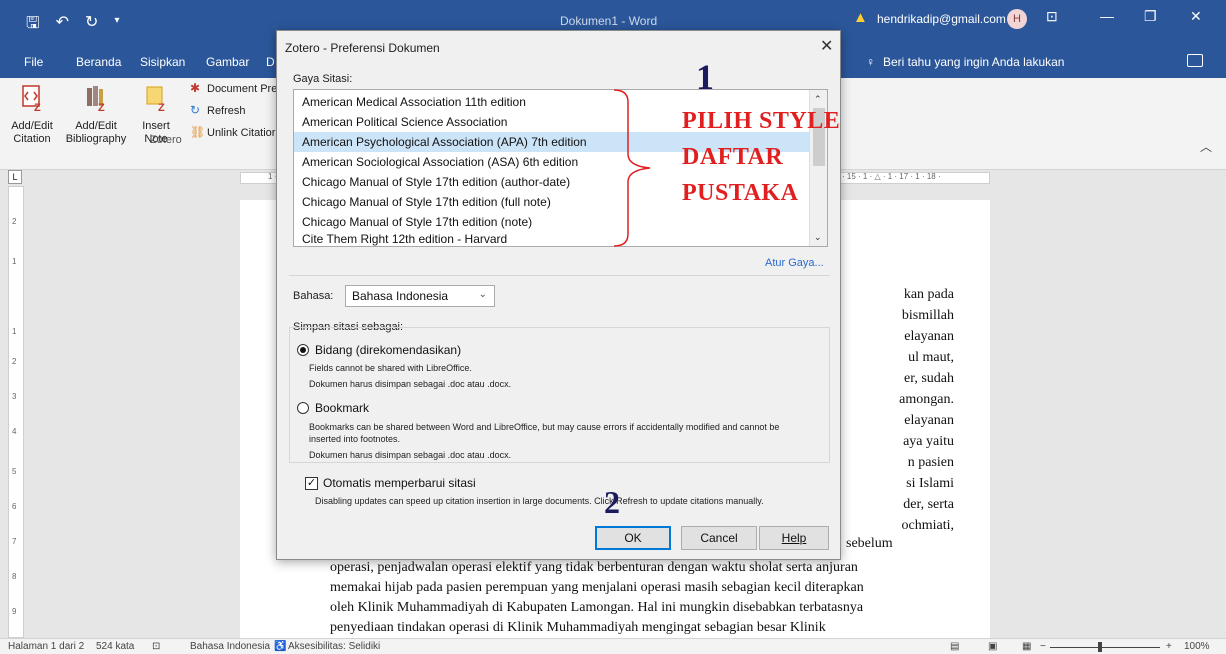  What do you see at coordinates (1105, 647) in the screenshot?
I see `zoom-slider` at bounding box center [1105, 647].